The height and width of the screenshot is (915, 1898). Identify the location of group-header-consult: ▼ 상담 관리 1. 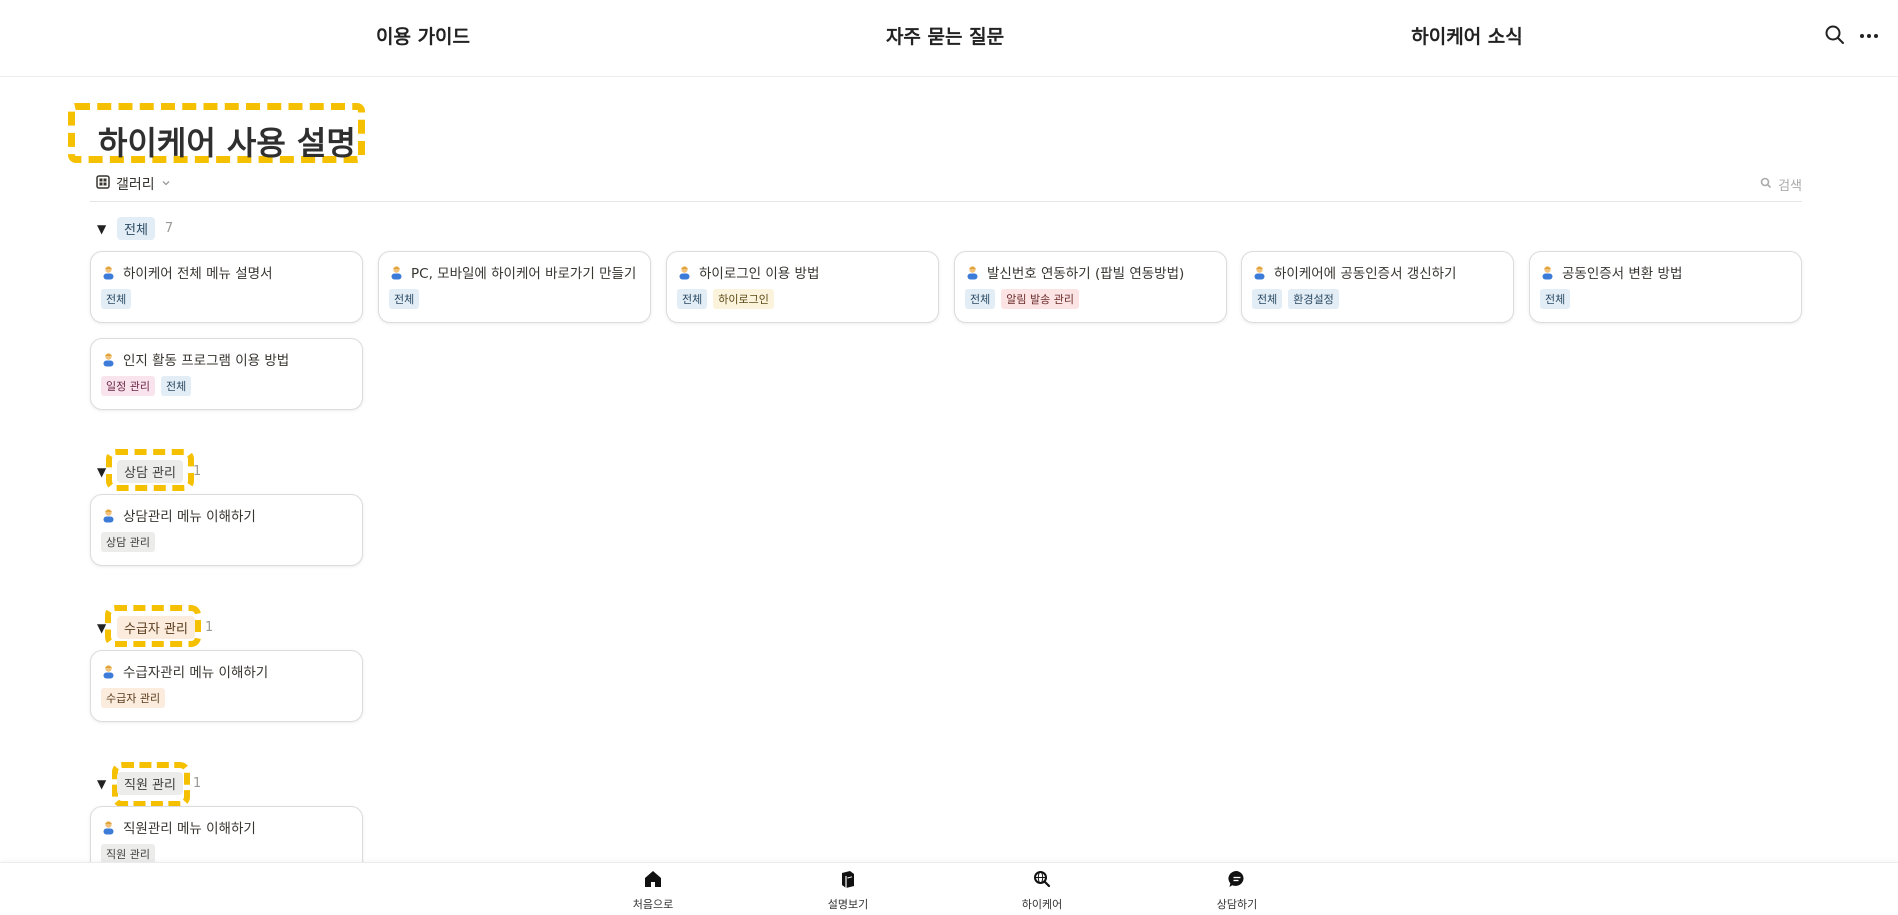
(149, 471).